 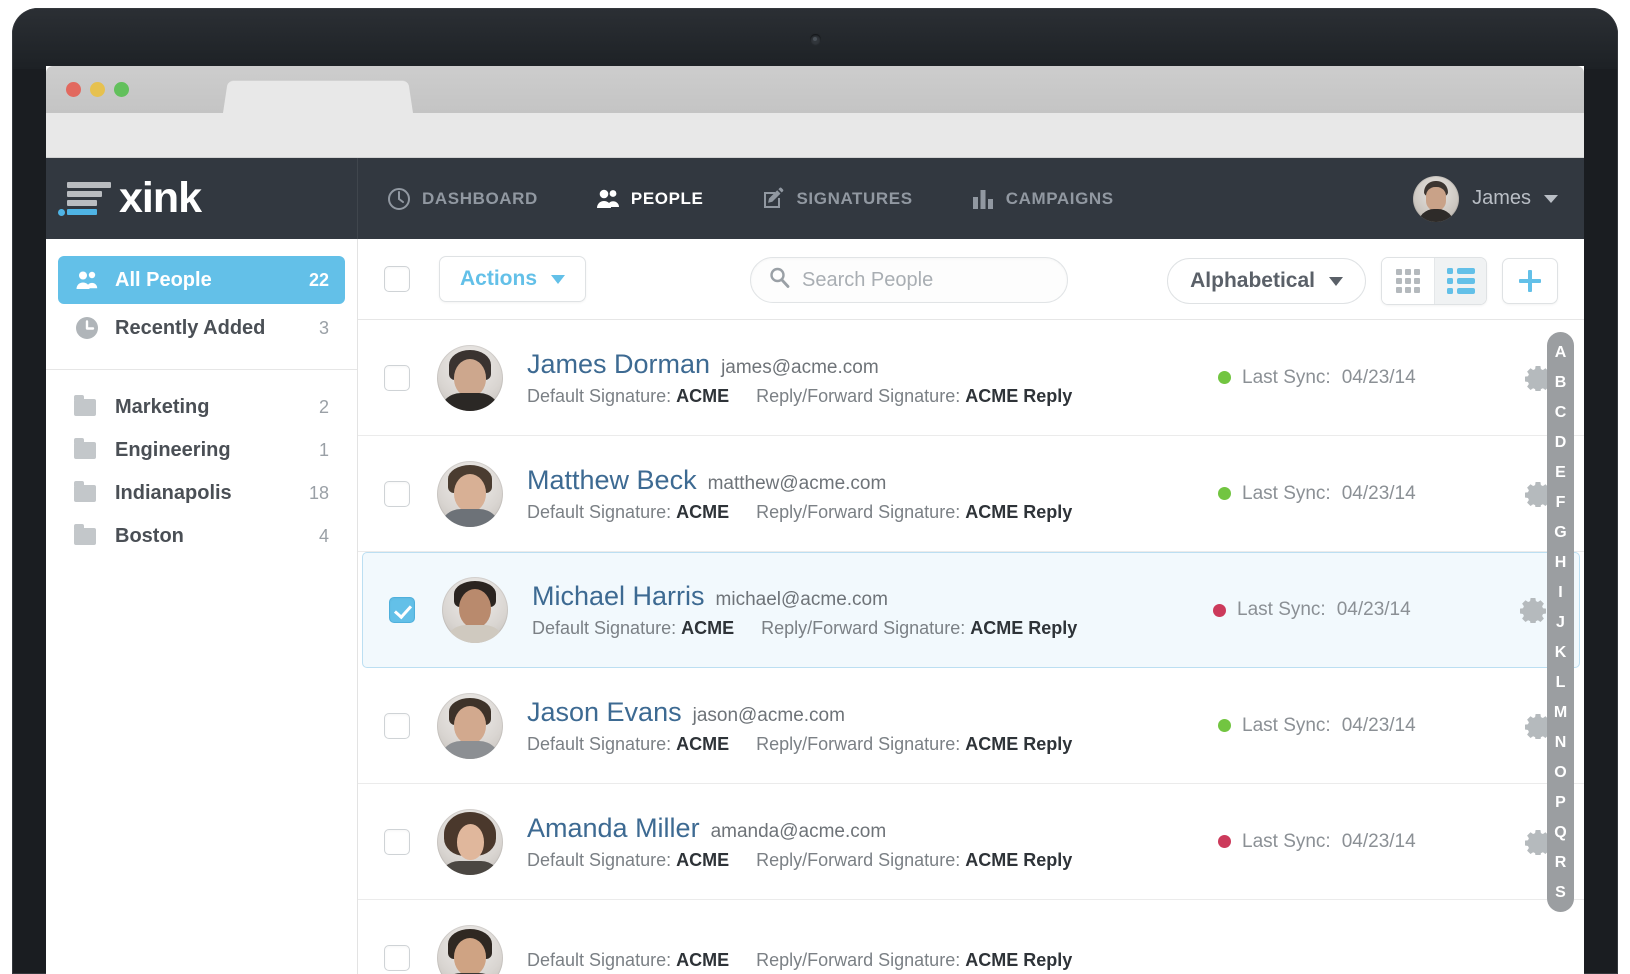 I want to click on nav-item-campaigns: CAMPAIGNS, so click(x=1042, y=198).